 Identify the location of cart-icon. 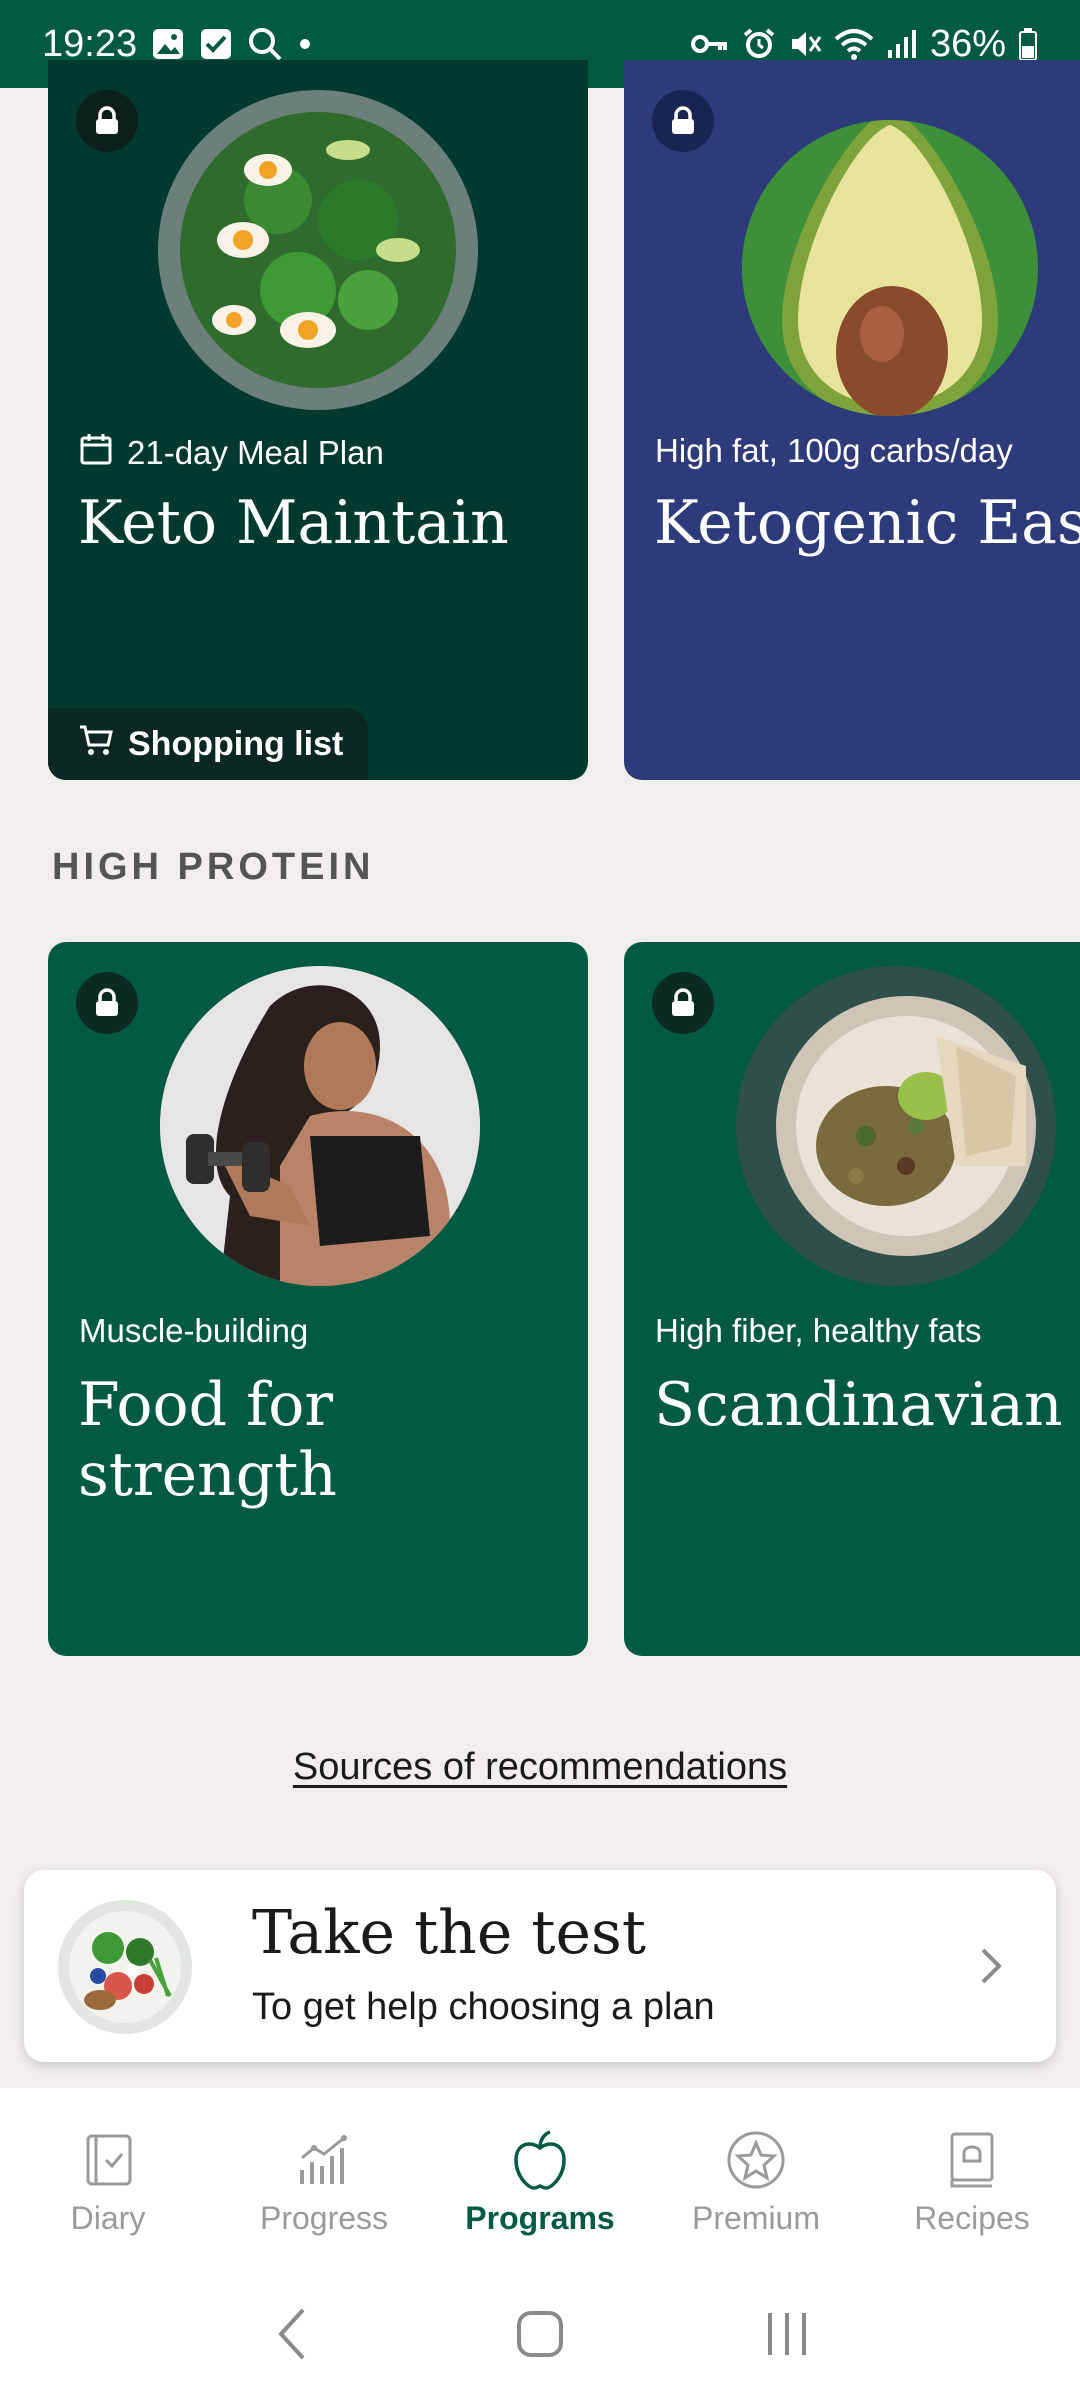
(96, 744).